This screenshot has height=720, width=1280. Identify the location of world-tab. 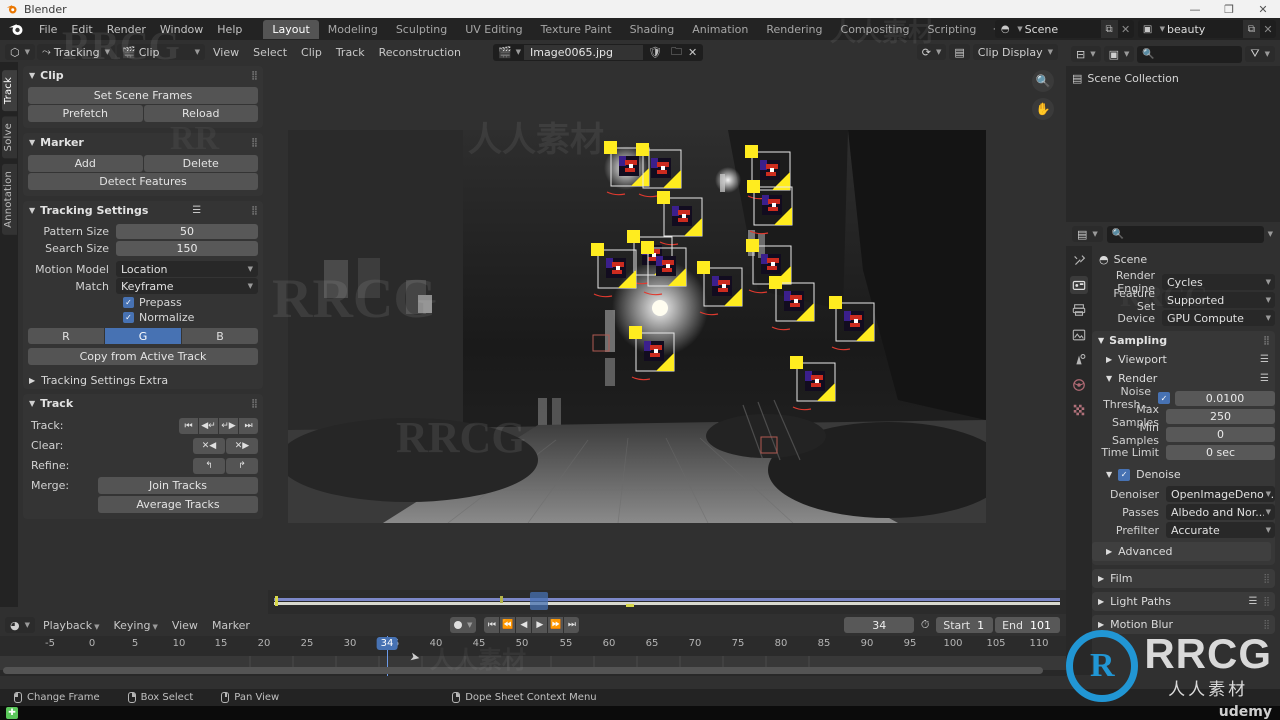
(1079, 385).